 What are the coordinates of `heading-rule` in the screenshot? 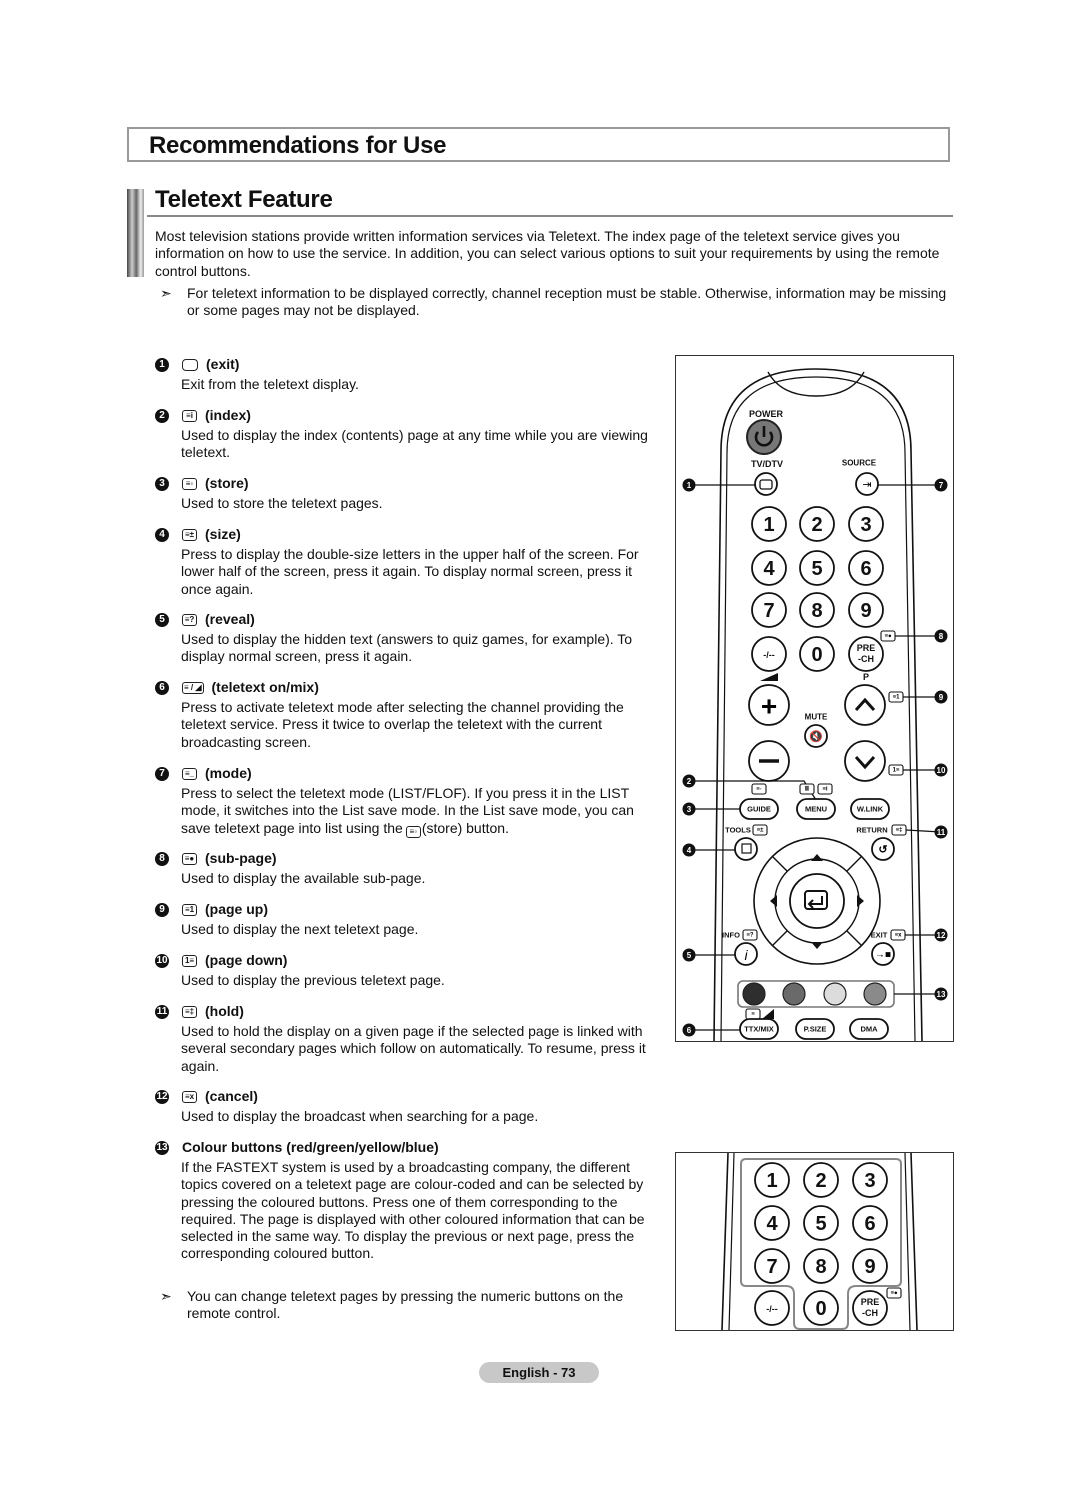 It's located at (550, 216).